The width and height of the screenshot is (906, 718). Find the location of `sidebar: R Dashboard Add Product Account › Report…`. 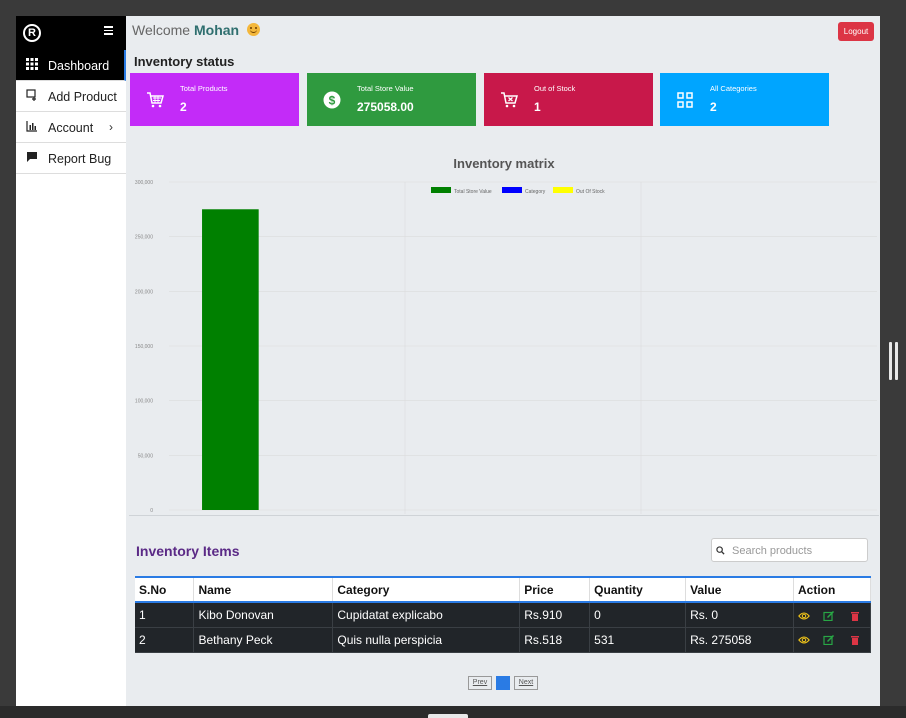

sidebar: R Dashboard Add Product Account › Report… is located at coordinates (71, 361).